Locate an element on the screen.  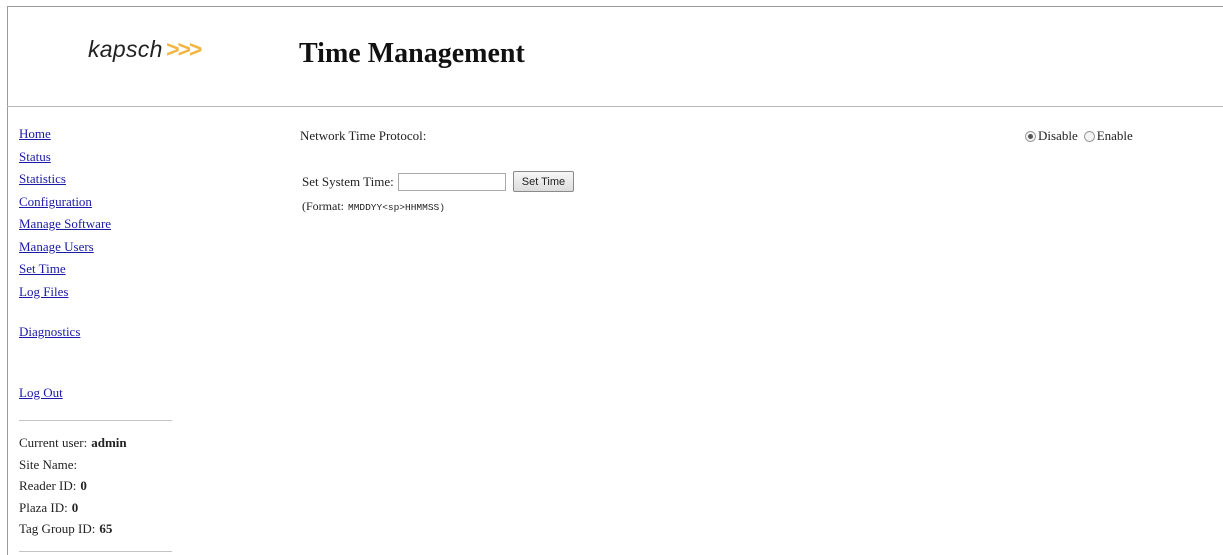
plaza-id-label: Plaza ID: is located at coordinates (43, 507).